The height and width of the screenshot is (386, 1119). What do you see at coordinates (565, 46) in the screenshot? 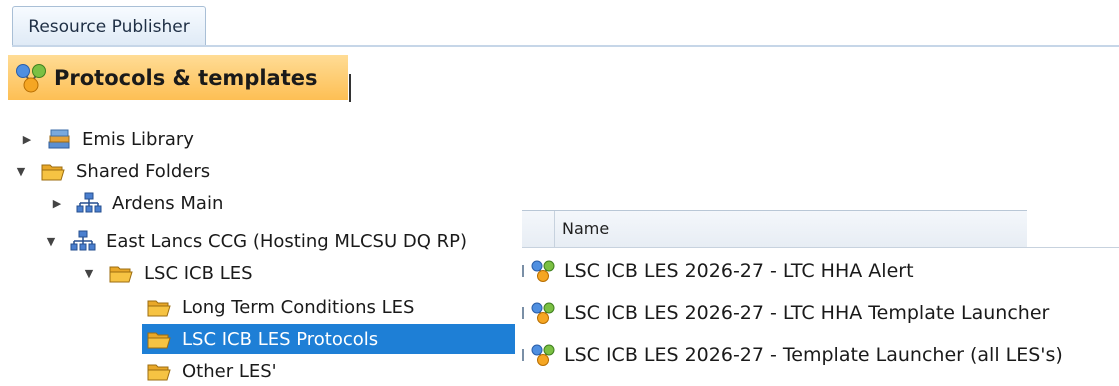
I see `tab-strip-divider` at bounding box center [565, 46].